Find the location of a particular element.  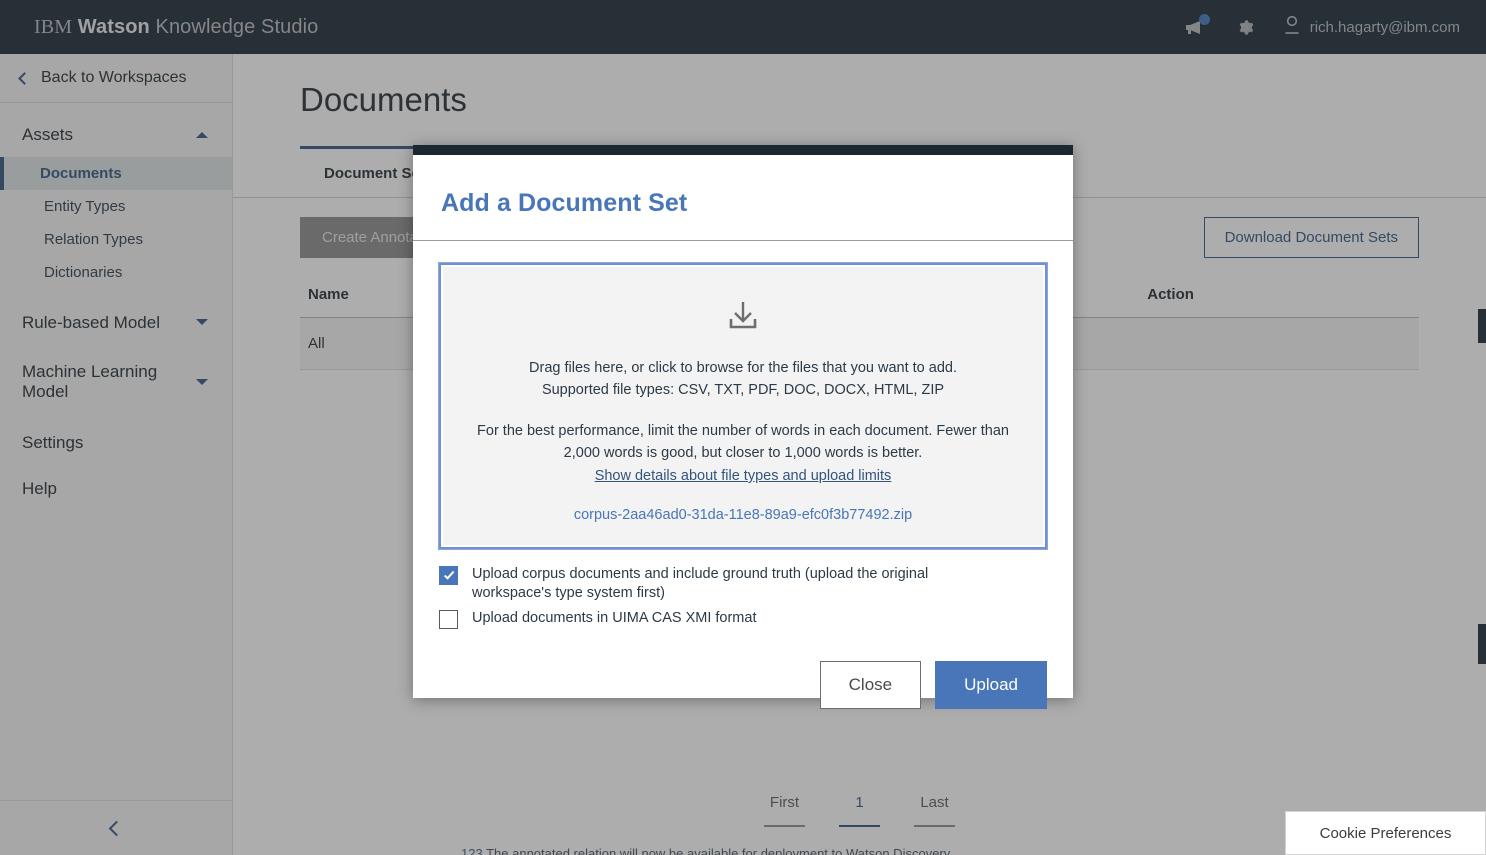

checkbox-uima-cas-xmi-label: Upload documents in UIMA CAS XMI format is located at coordinates (614, 617).